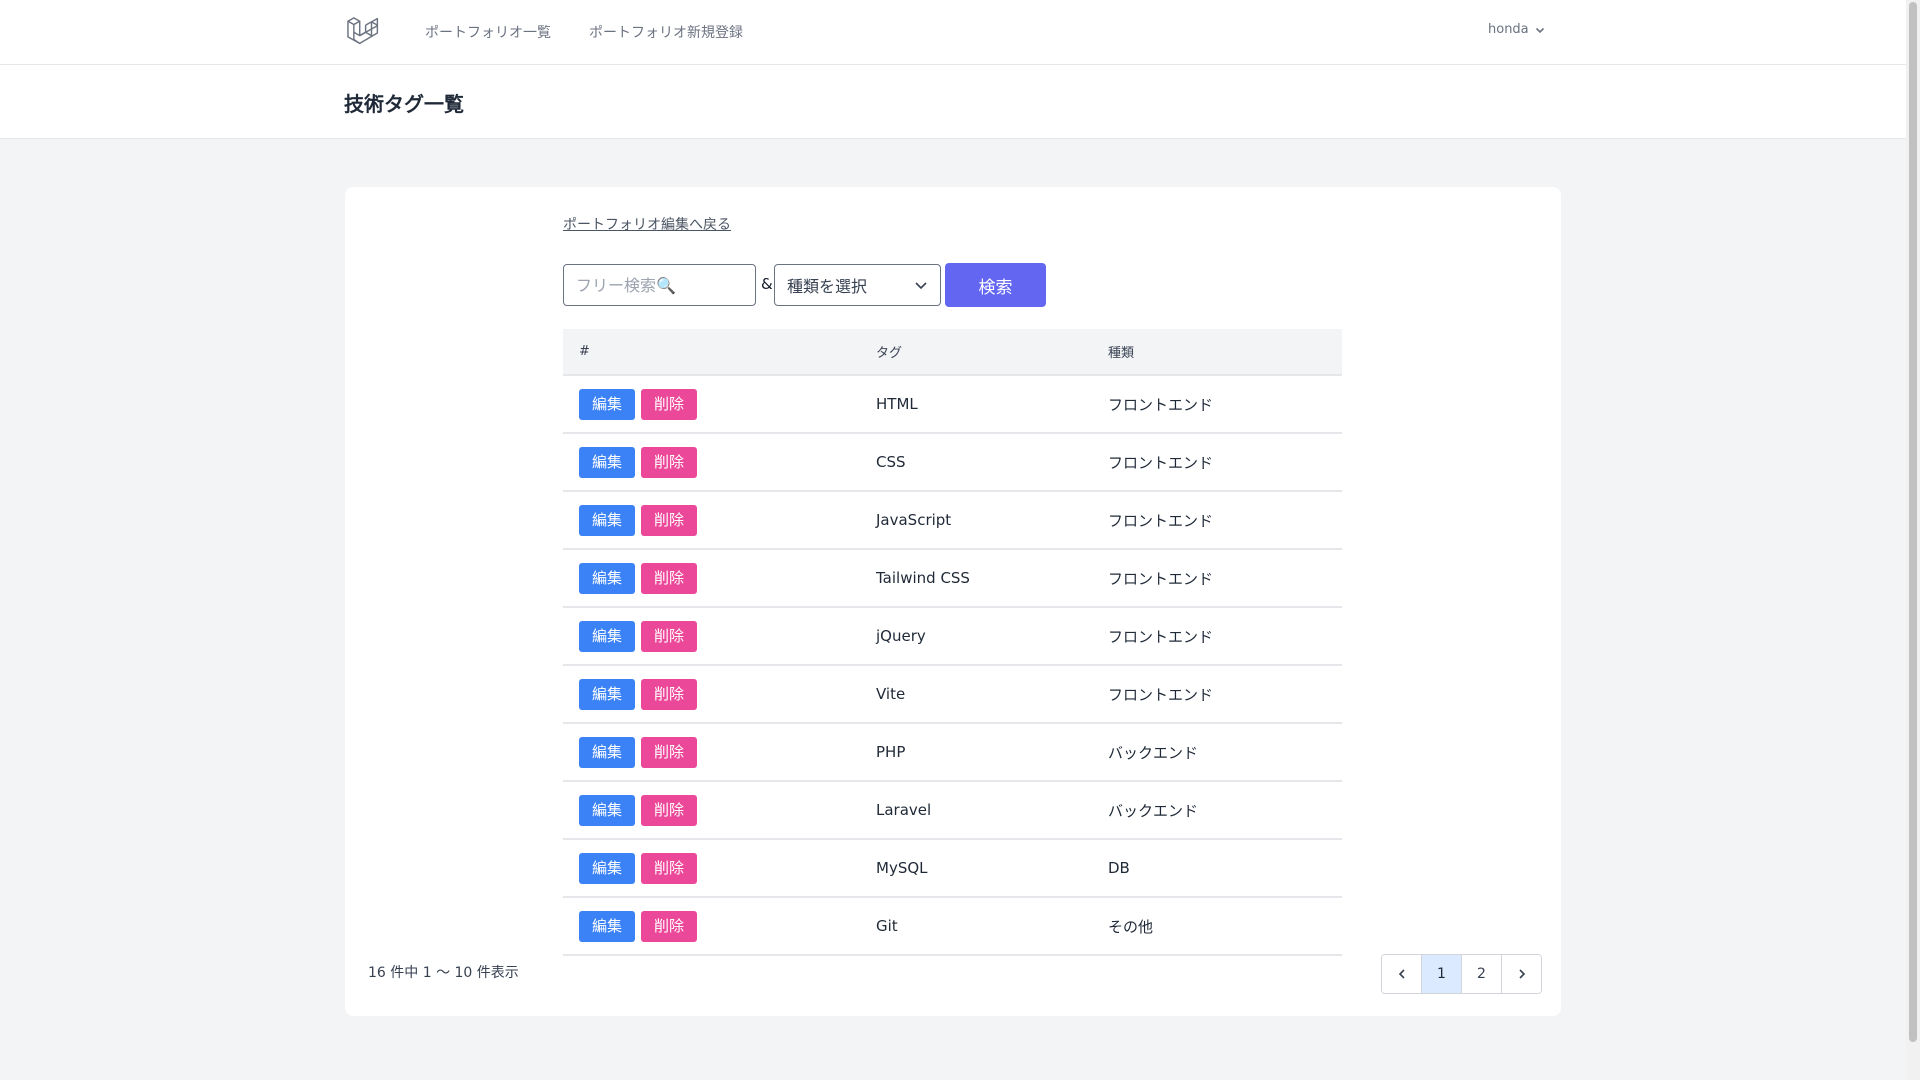 This screenshot has width=1920, height=1080. I want to click on row-tag: jQuery, so click(992, 636).